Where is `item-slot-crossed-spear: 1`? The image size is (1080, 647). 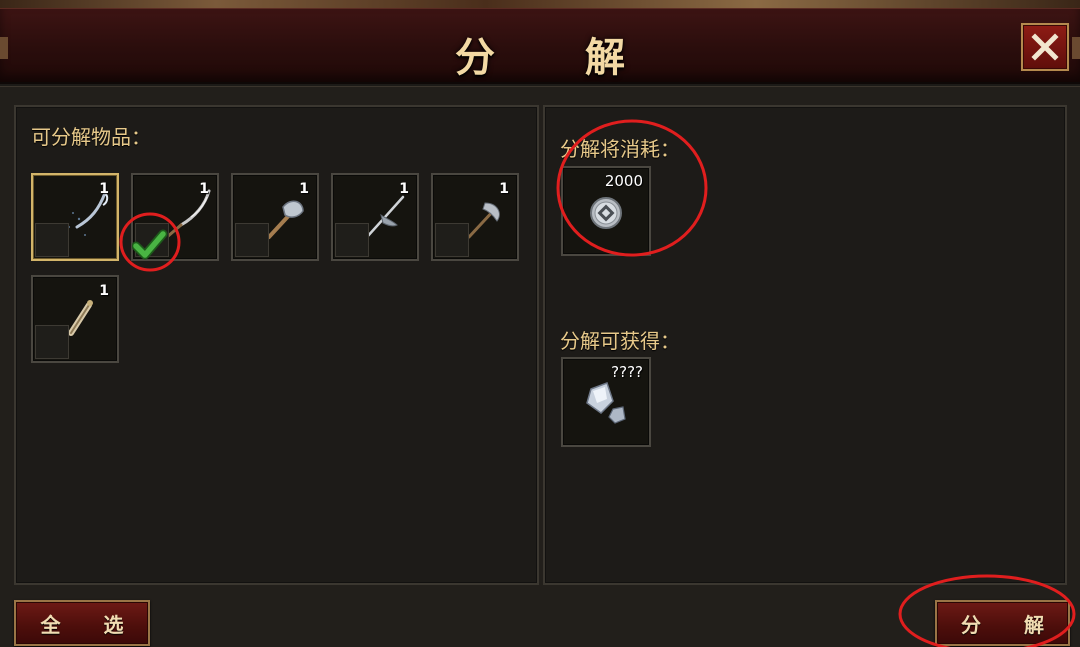 item-slot-crossed-spear: 1 is located at coordinates (375, 217).